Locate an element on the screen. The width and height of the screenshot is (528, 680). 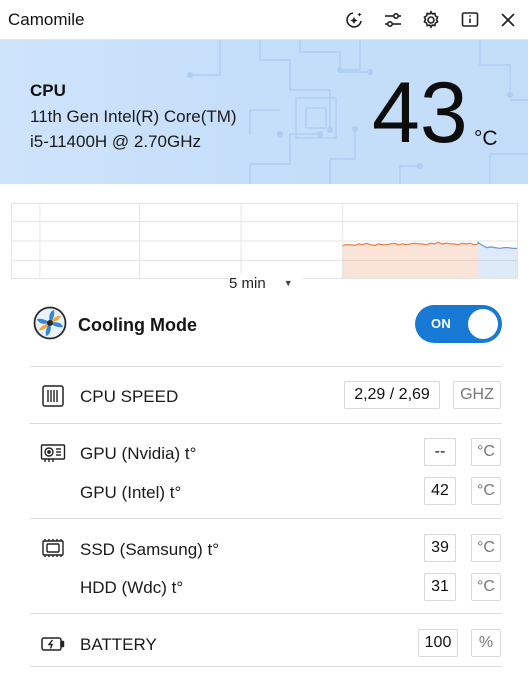
cpu-speed-label: CPU SPEED is located at coordinates (129, 396).